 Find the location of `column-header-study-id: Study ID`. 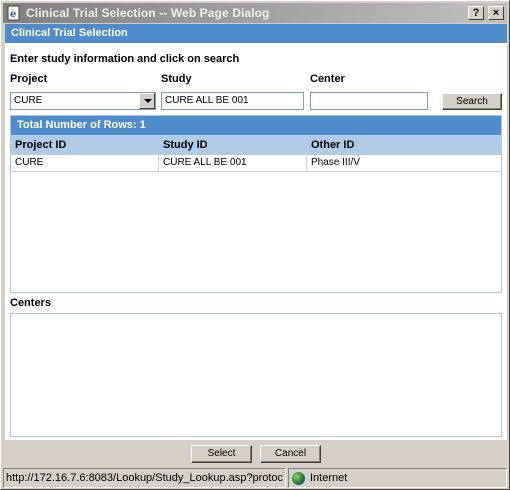

column-header-study-id: Study ID is located at coordinates (233, 145).